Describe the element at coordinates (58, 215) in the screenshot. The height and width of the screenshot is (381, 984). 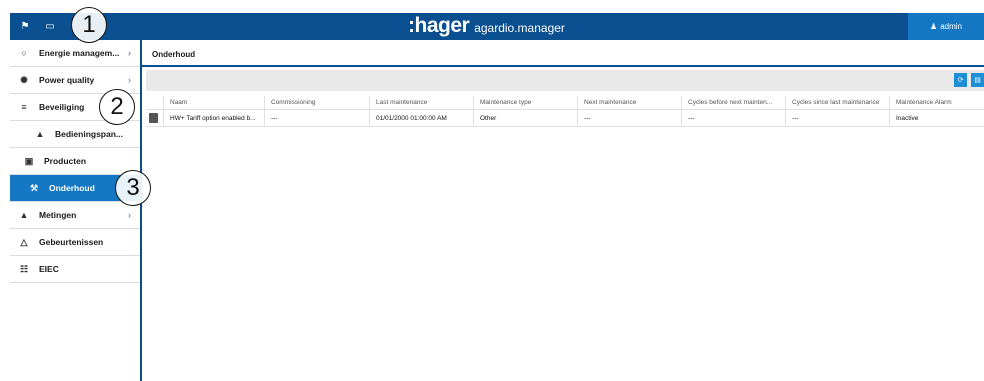
I see `sidebar-item-label: Metingen` at that location.